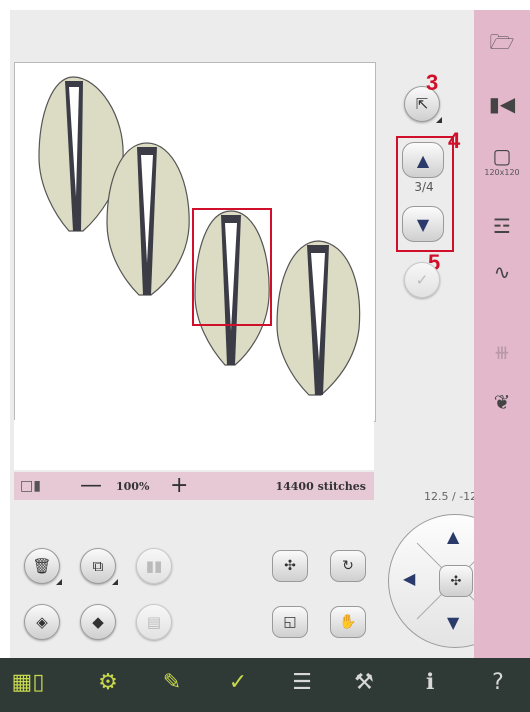 Image resolution: width=530 pixels, height=712 pixels. What do you see at coordinates (502, 352) in the screenshot?
I see `stitch-pattern-icon: ⧻` at bounding box center [502, 352].